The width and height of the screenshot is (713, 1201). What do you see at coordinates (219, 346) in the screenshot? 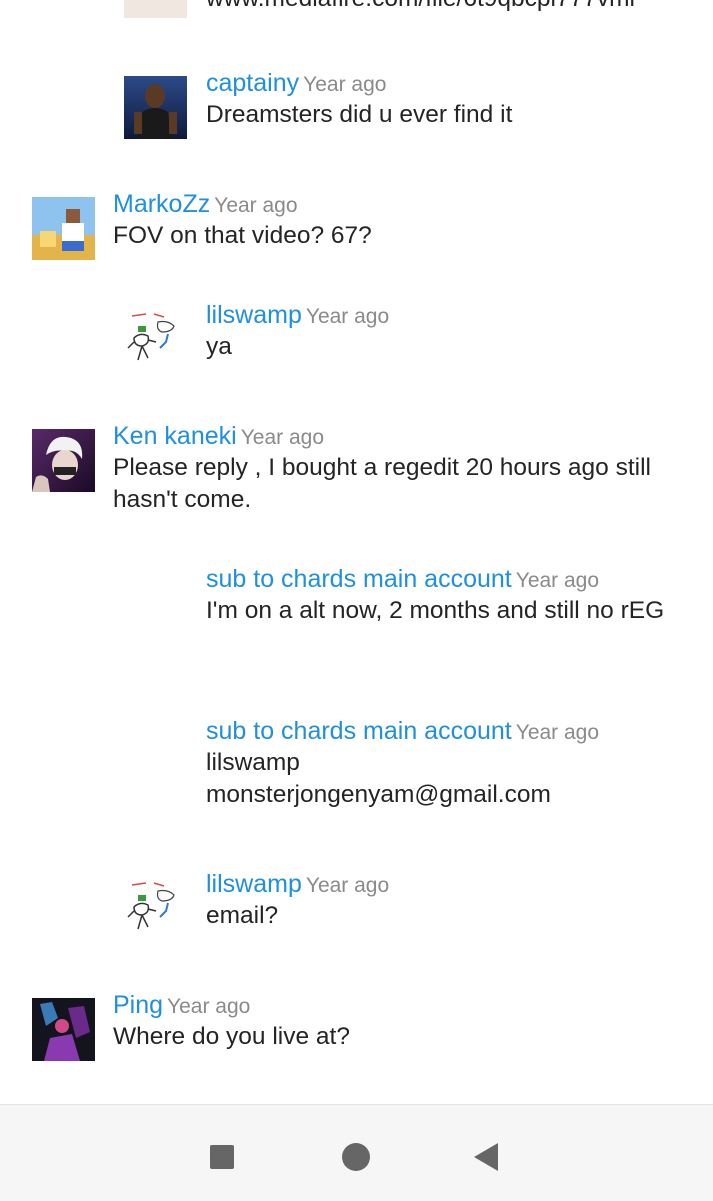
I see `comment-text: ya` at bounding box center [219, 346].